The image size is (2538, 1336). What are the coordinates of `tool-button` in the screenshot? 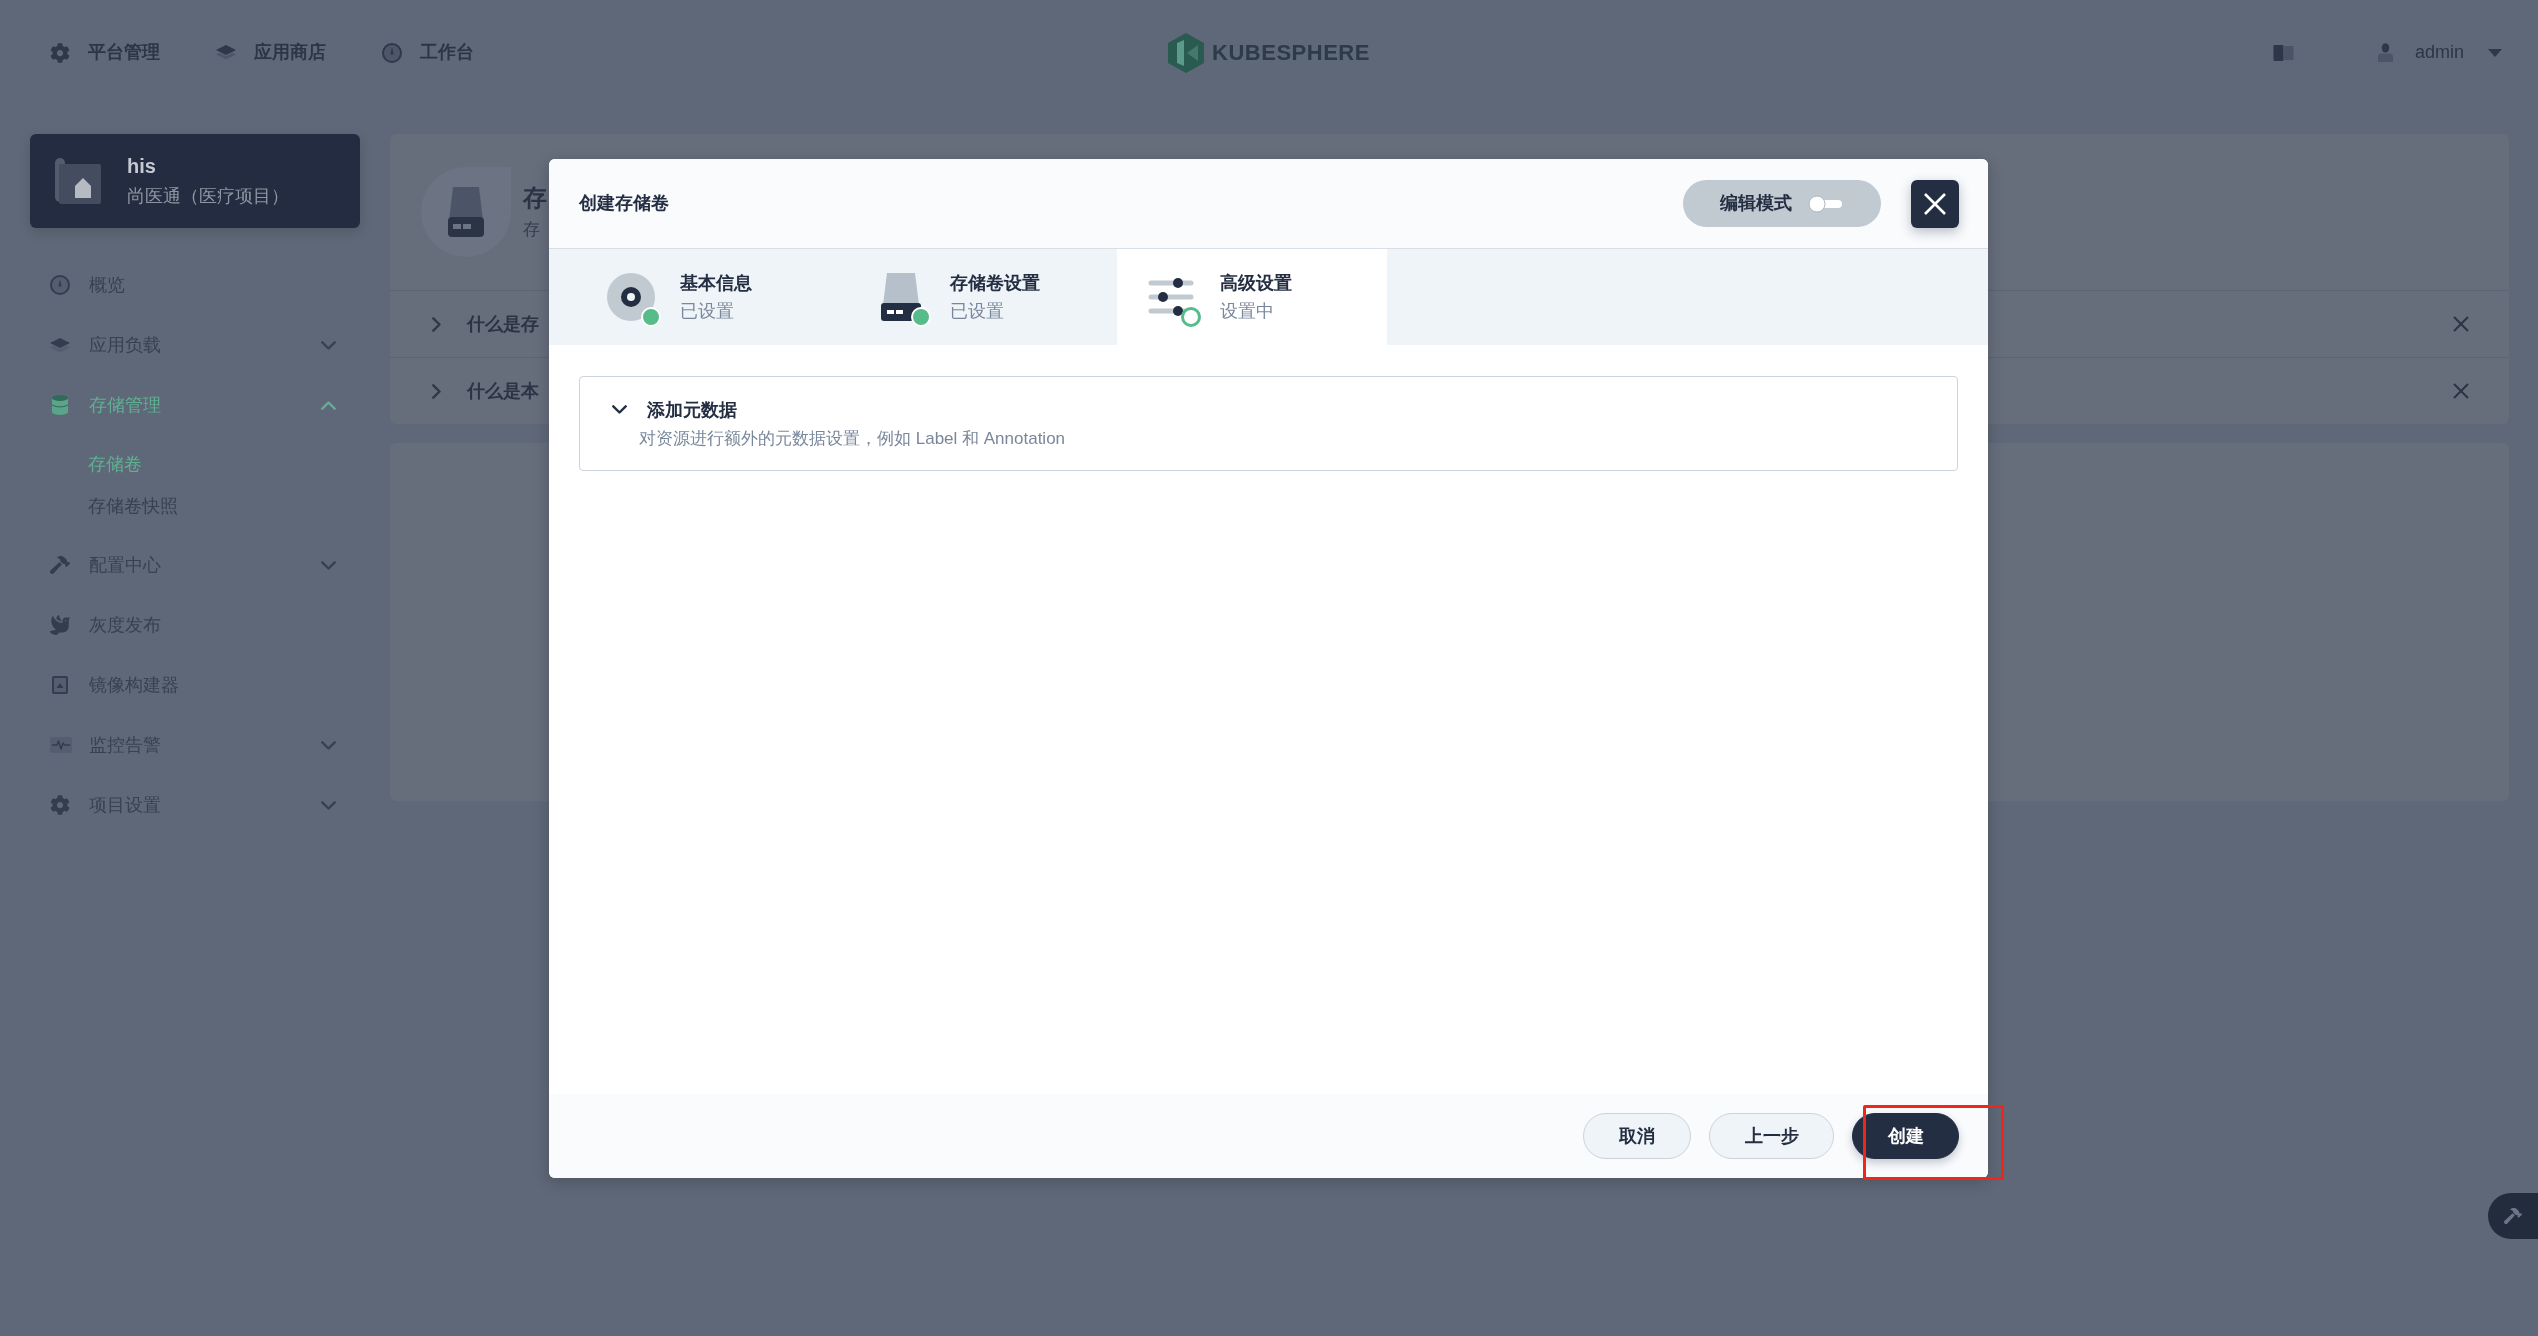 It's located at (2513, 1216).